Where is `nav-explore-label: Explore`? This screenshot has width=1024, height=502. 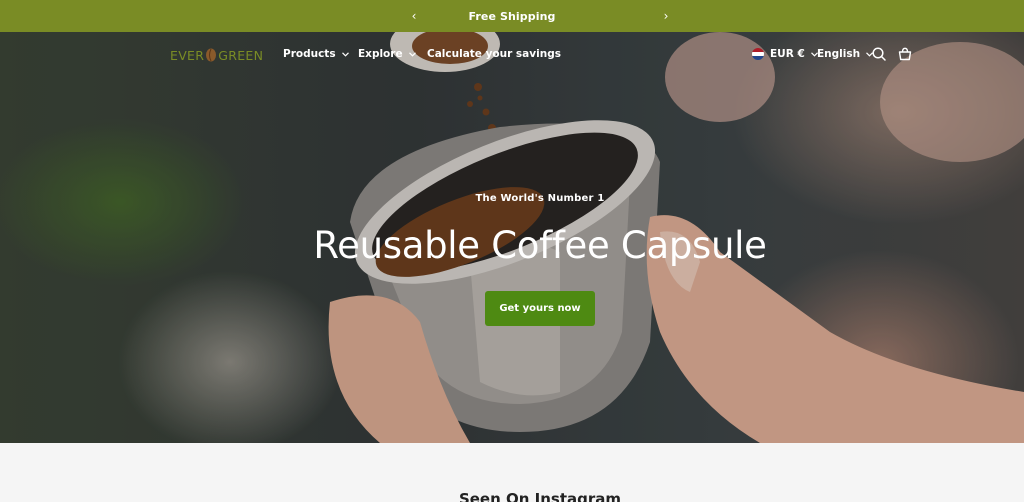 nav-explore-label: Explore is located at coordinates (380, 54).